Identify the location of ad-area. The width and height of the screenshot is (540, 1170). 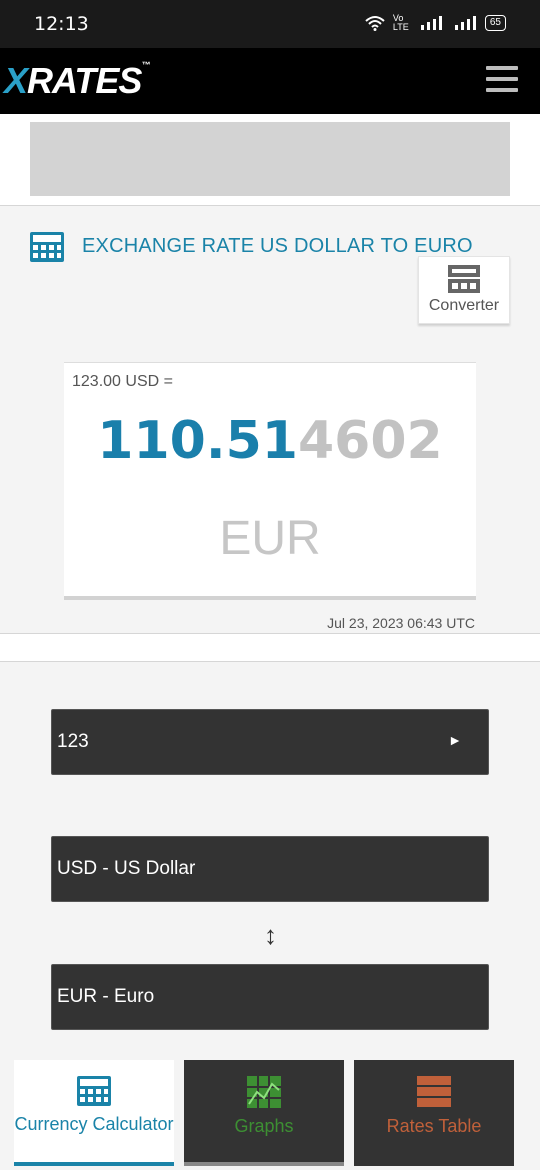
(270, 160).